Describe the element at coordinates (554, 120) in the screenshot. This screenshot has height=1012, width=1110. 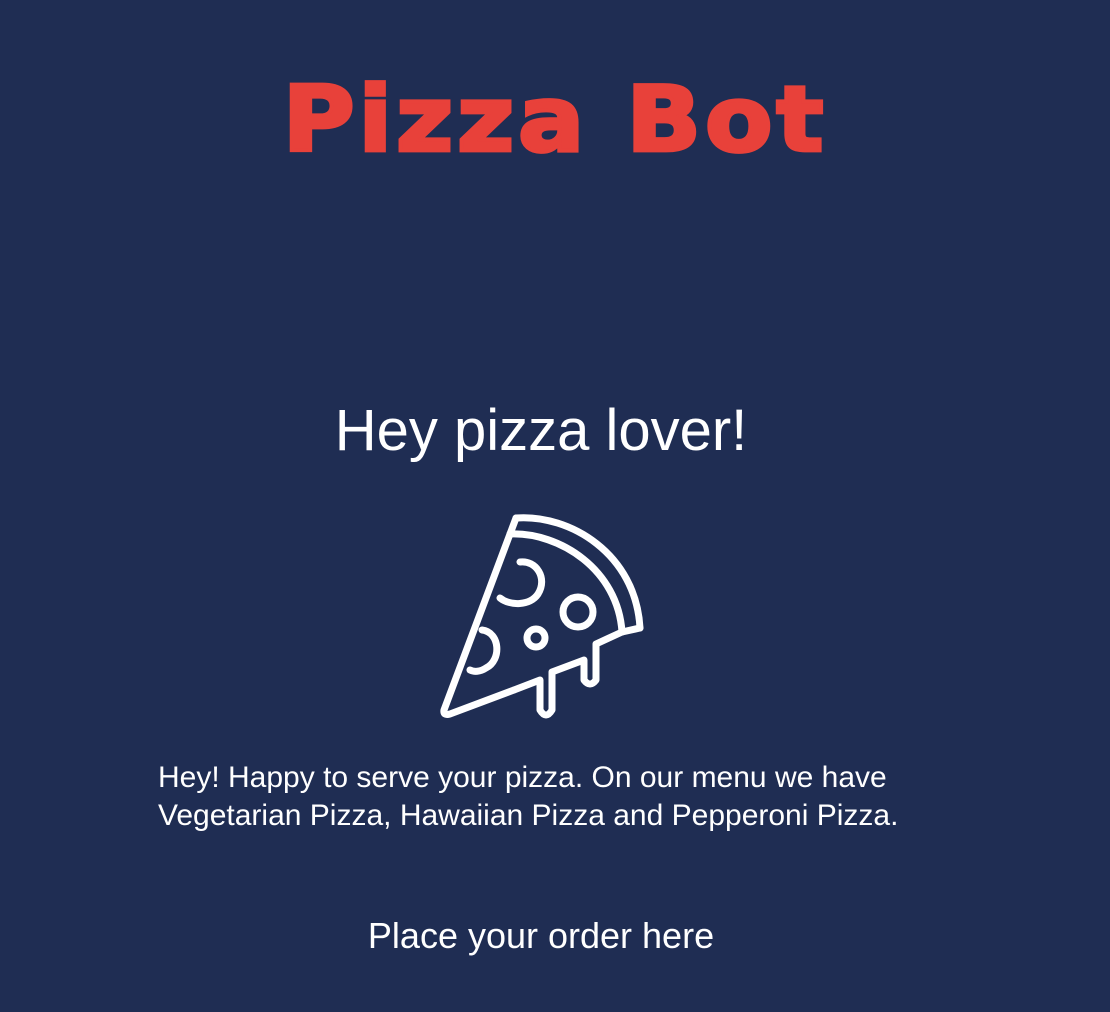
I see `brand-title: Pizza Bot` at that location.